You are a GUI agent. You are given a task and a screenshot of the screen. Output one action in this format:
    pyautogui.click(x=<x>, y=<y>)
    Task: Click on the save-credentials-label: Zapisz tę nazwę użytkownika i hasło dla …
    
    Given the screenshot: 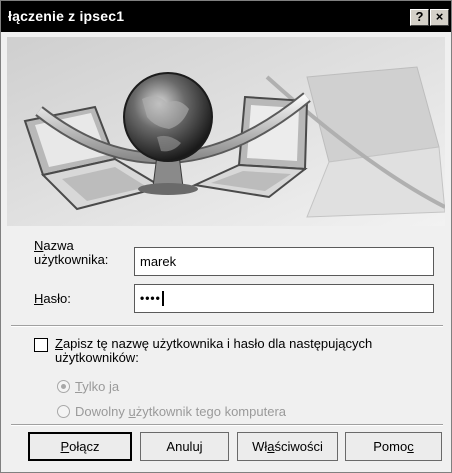 What is the action you would take?
    pyautogui.click(x=213, y=351)
    